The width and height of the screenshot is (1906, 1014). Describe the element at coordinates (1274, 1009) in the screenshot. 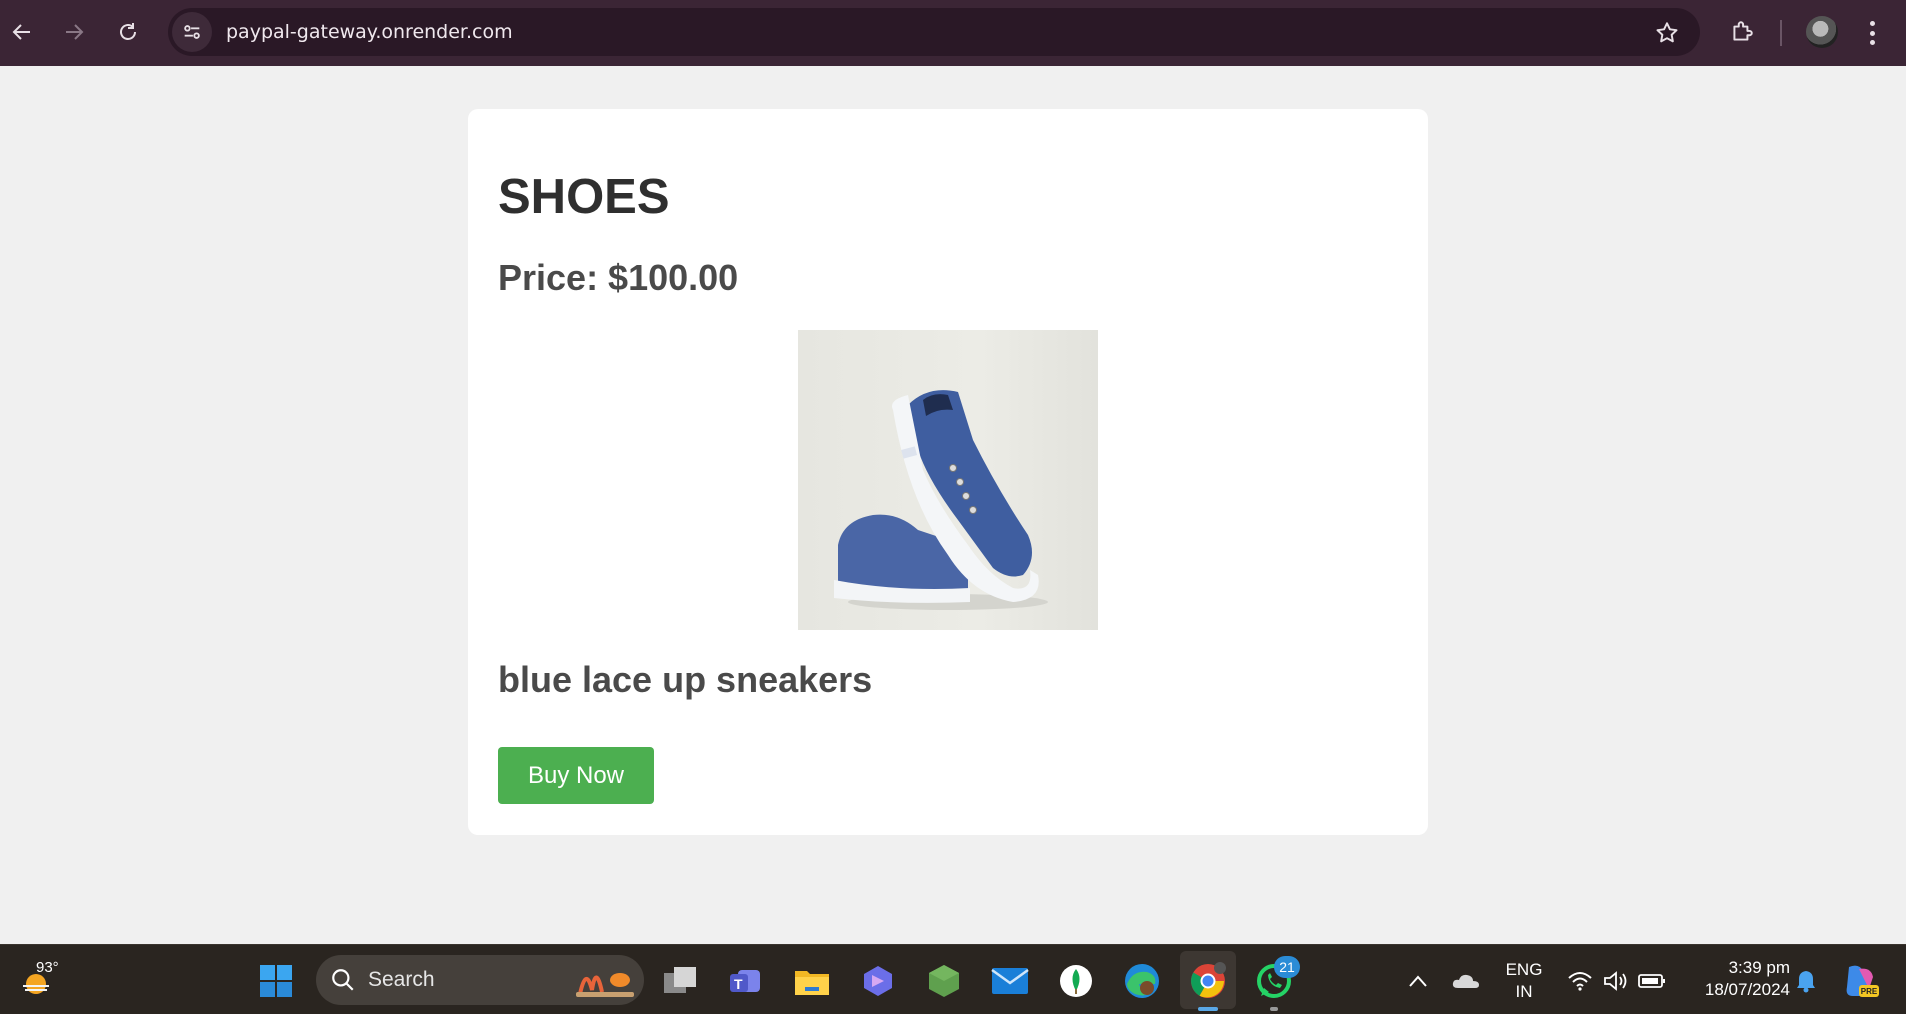

I see `running-app-indicator` at that location.